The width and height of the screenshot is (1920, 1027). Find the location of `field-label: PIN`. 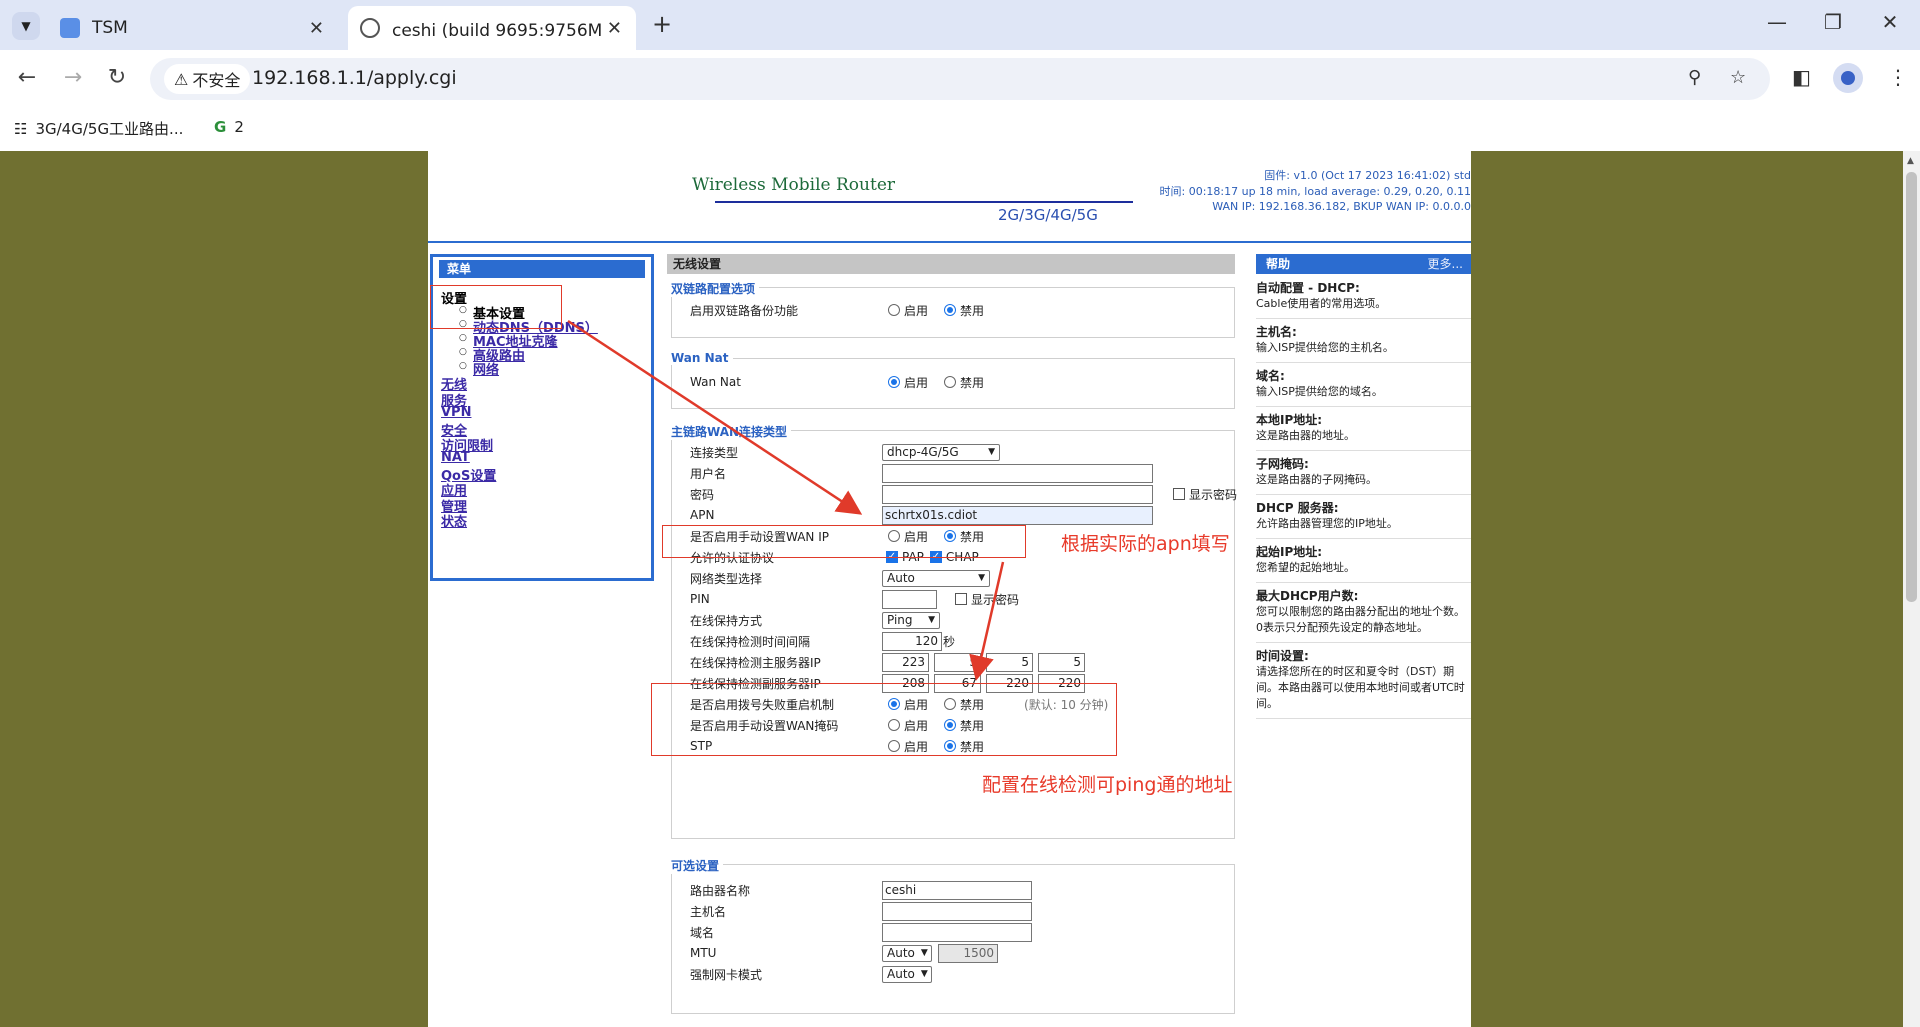

field-label: PIN is located at coordinates (700, 599).